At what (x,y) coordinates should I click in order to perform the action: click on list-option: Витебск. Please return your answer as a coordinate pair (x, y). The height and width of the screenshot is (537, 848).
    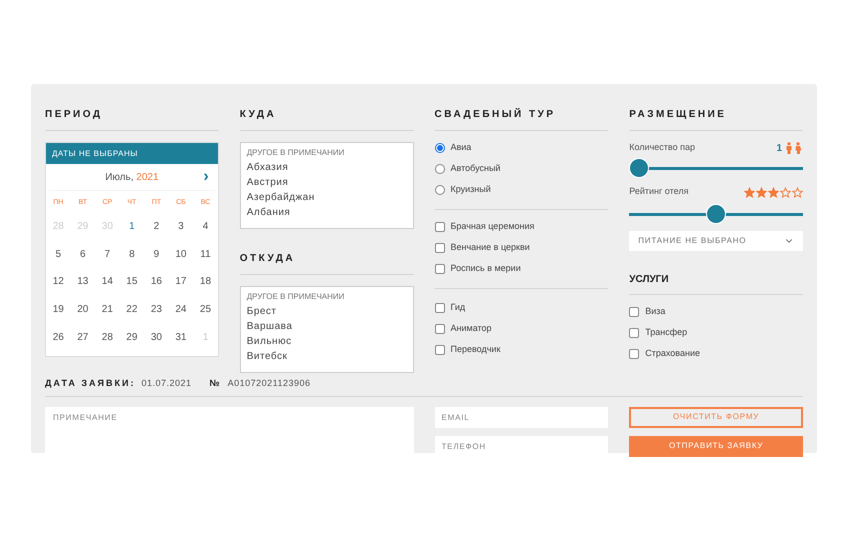
    Looking at the image, I should click on (326, 356).